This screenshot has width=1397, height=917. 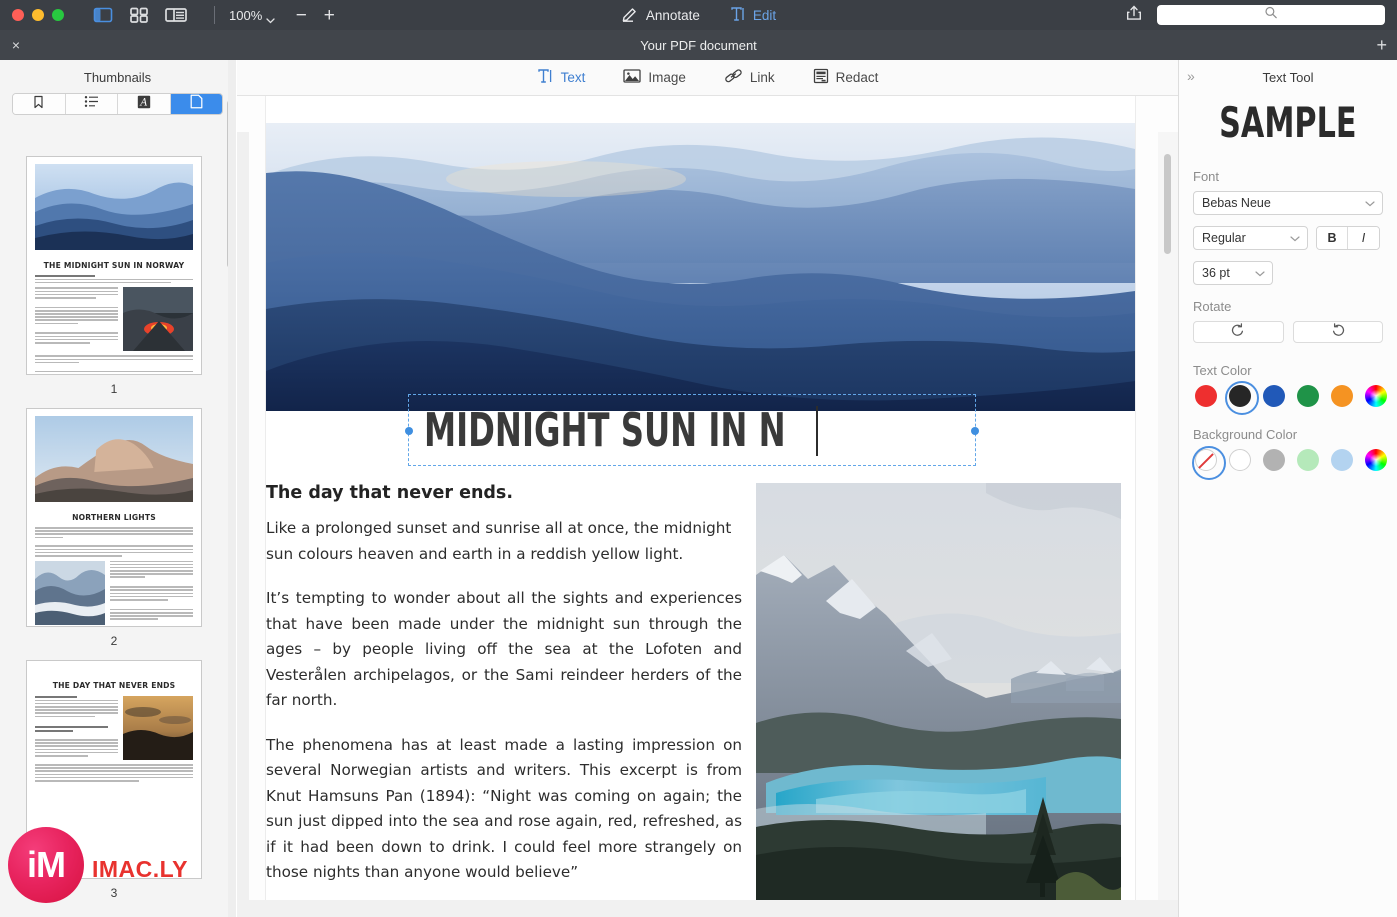 I want to click on editing-title-text: MIDNIGHT SUN IN N, so click(x=656, y=430).